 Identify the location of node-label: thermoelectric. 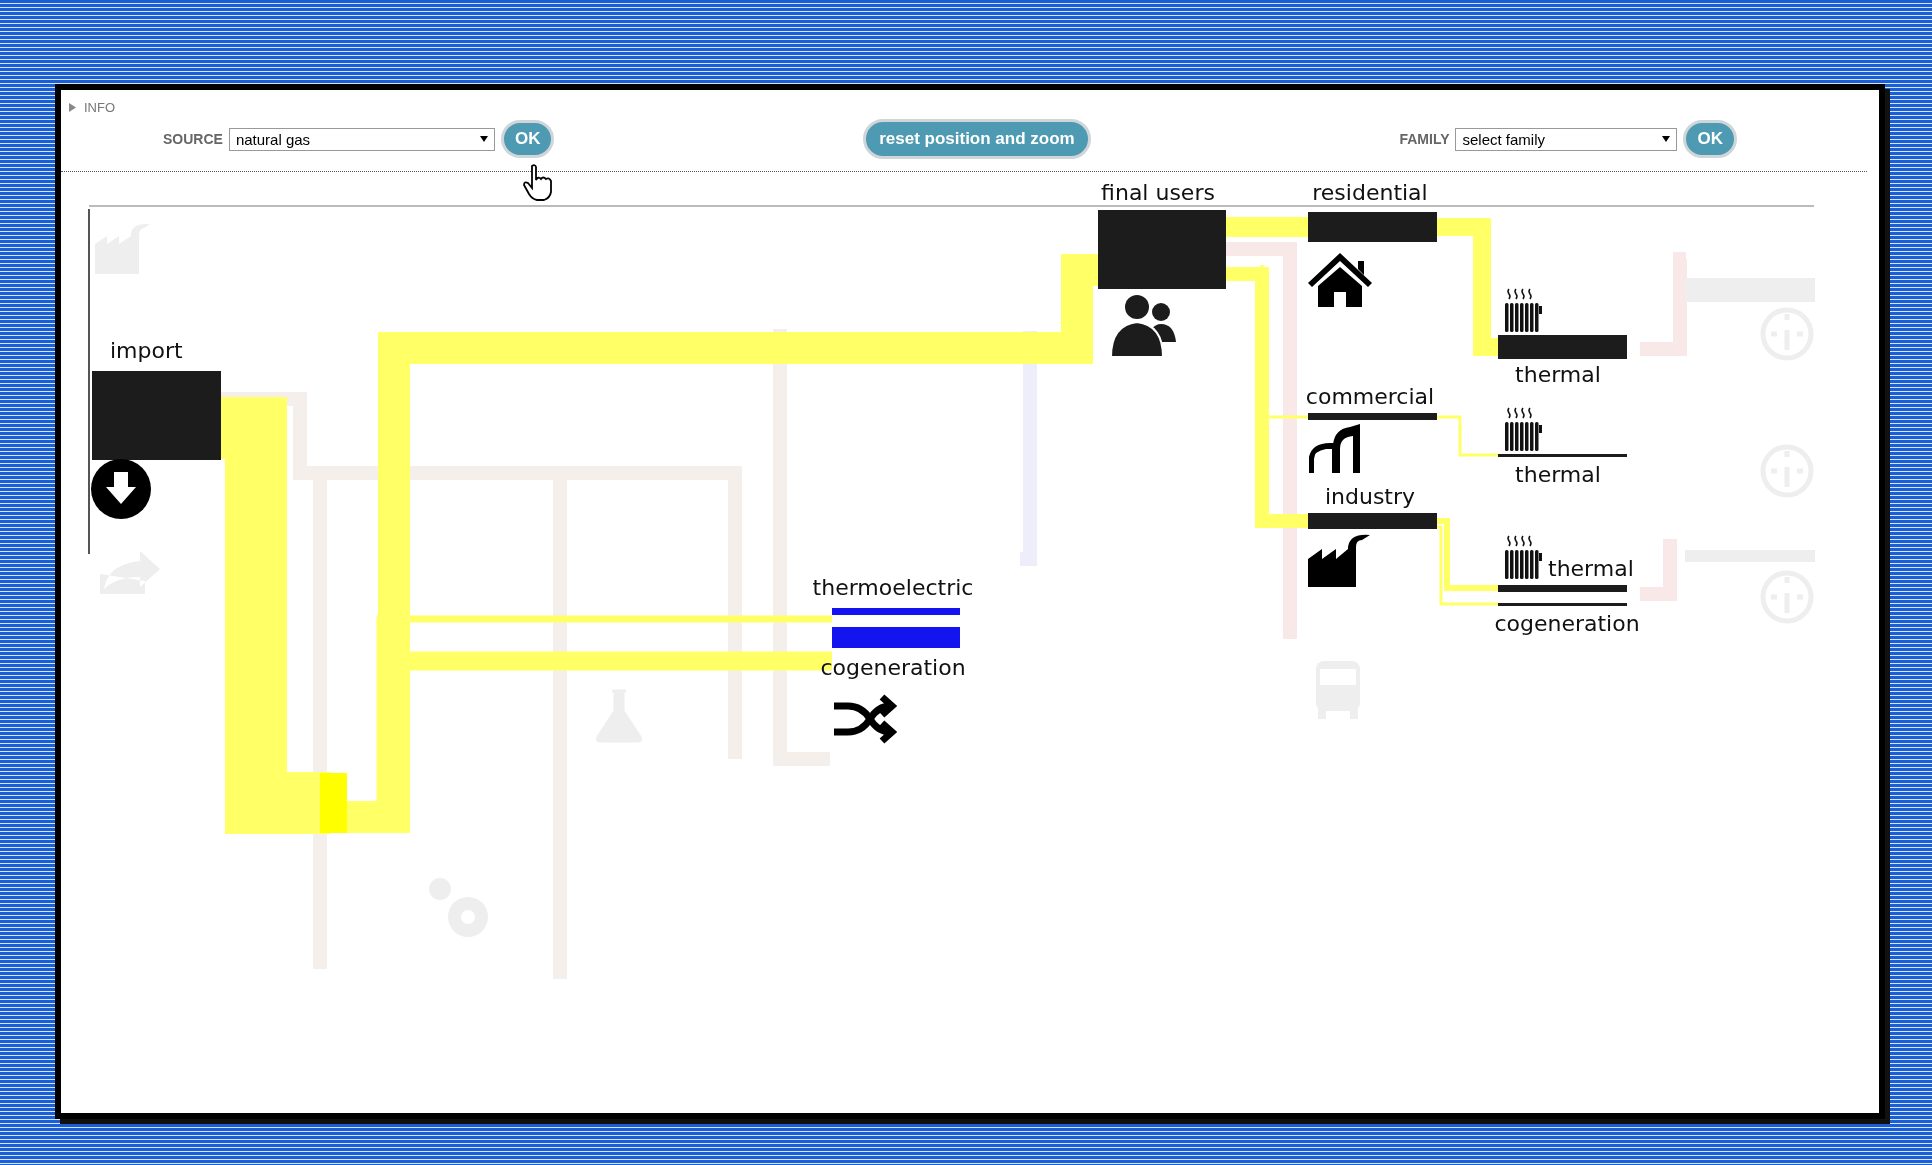
(893, 587).